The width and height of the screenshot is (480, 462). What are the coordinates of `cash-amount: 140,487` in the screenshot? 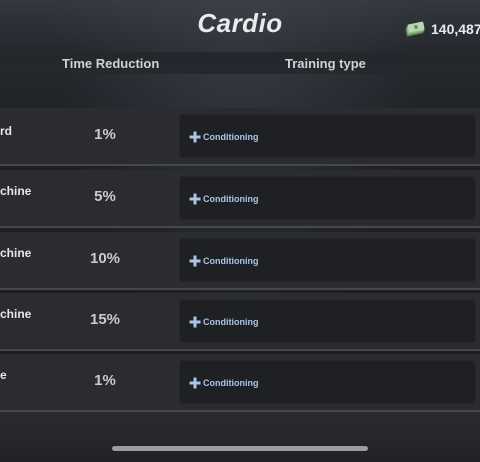 It's located at (455, 29).